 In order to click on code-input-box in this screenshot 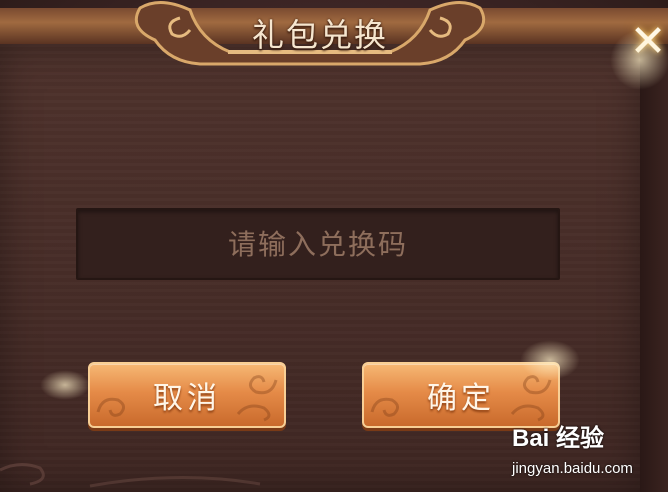, I will do `click(318, 244)`.